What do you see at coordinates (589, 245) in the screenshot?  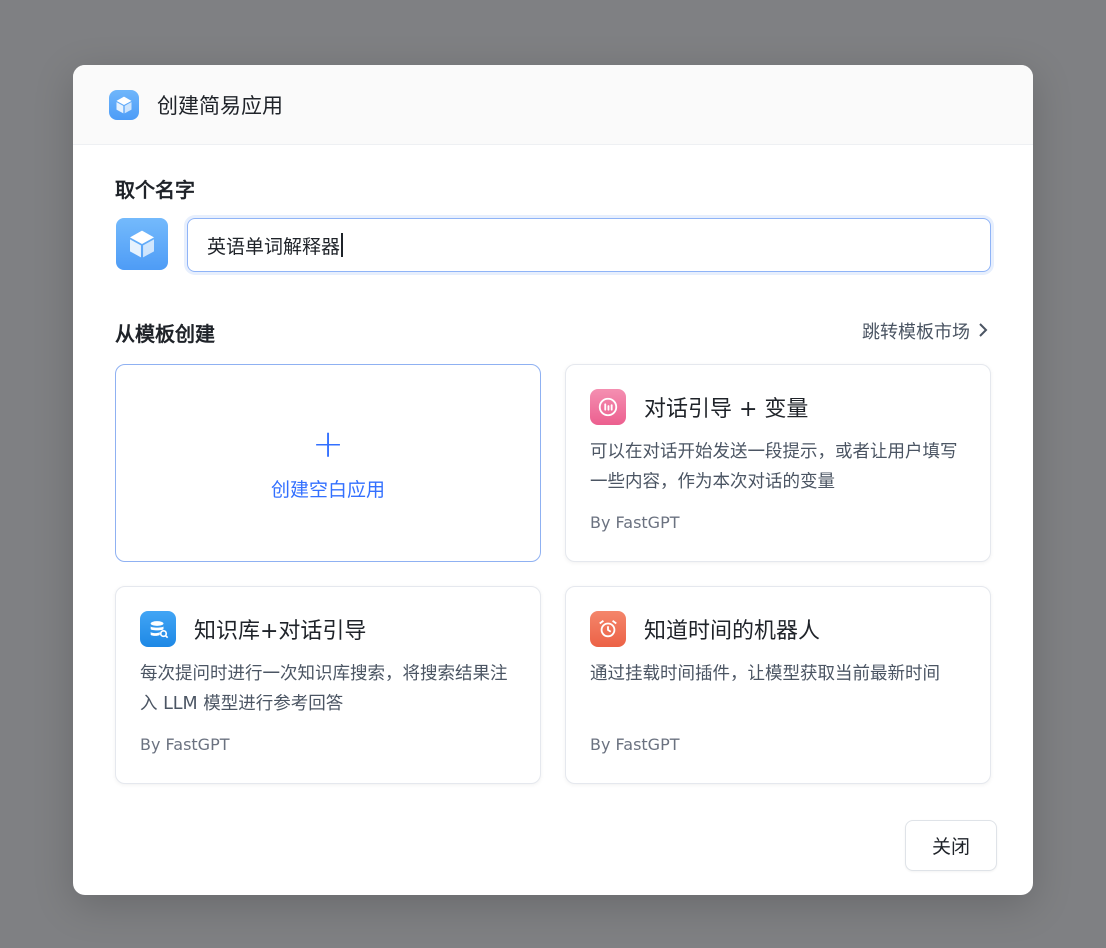 I see `app-name-input: 英语单词解释器` at bounding box center [589, 245].